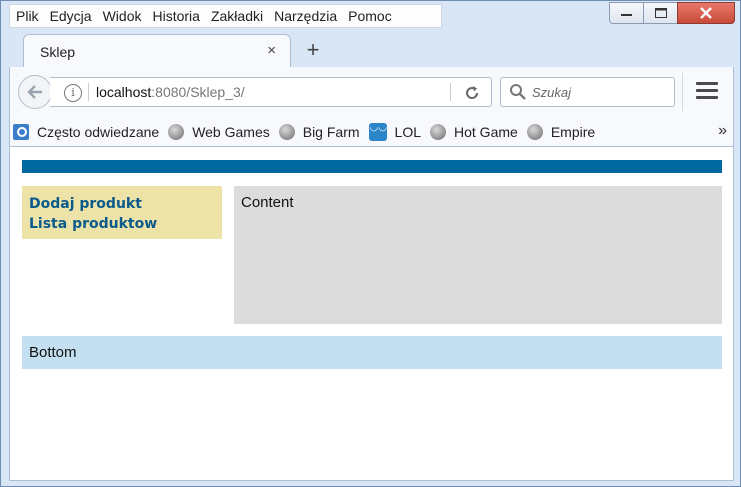 The width and height of the screenshot is (741, 487). Describe the element at coordinates (98, 131) in the screenshot. I see `bookmark-label: Często odwiedzane` at that location.